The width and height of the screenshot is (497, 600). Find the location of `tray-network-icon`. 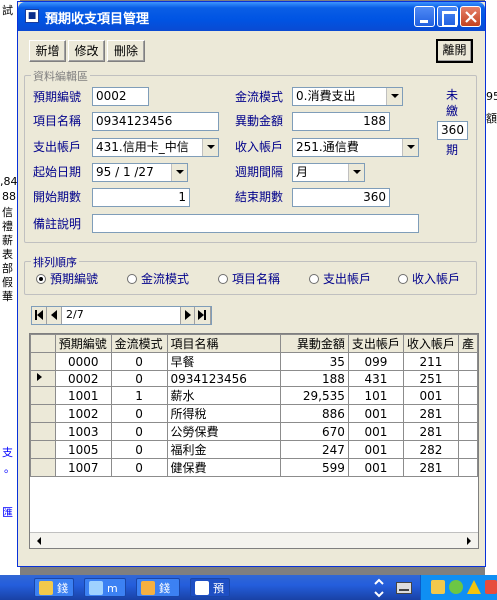

tray-network-icon is located at coordinates (456, 587).